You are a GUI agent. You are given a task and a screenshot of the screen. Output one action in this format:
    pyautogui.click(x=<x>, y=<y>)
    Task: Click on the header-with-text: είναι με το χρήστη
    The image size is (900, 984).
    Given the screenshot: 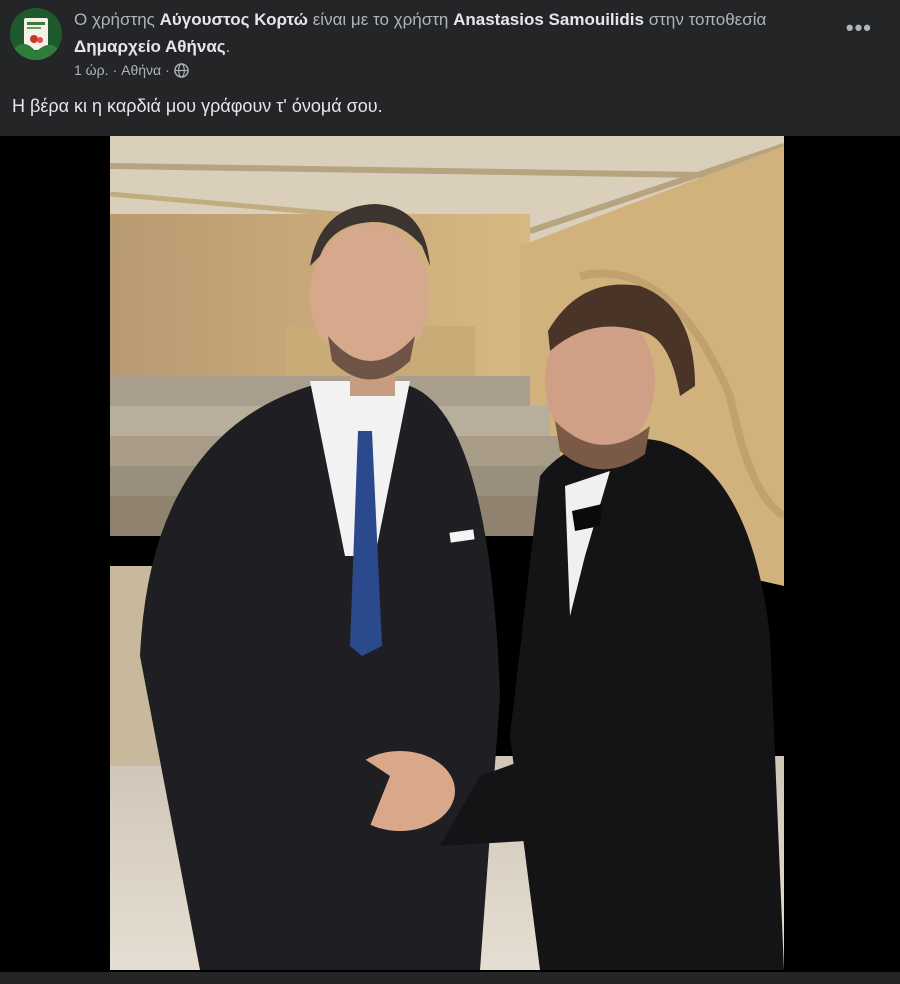 What is the action you would take?
    pyautogui.click(x=380, y=19)
    